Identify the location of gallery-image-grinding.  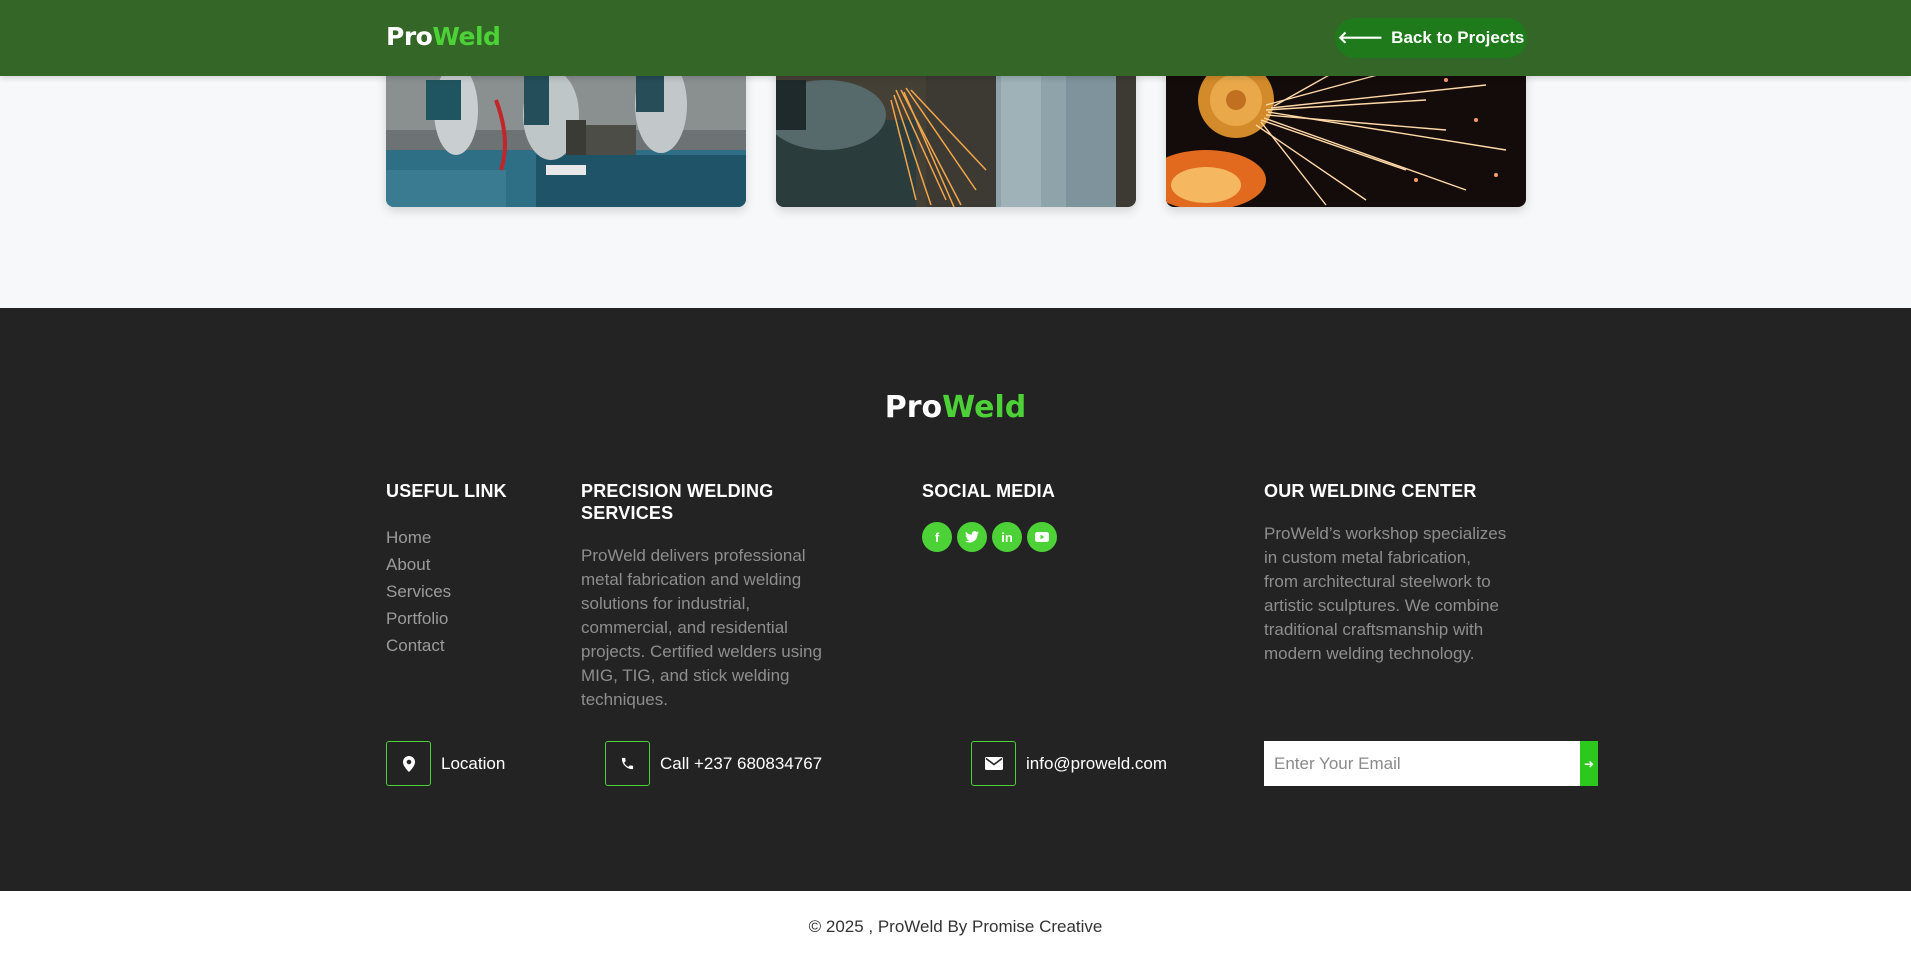
(956, 133).